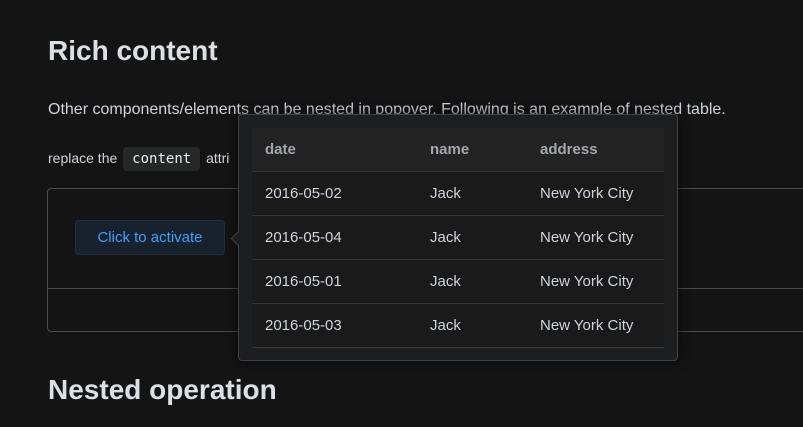 The image size is (803, 427). I want to click on content-code: content, so click(162, 159).